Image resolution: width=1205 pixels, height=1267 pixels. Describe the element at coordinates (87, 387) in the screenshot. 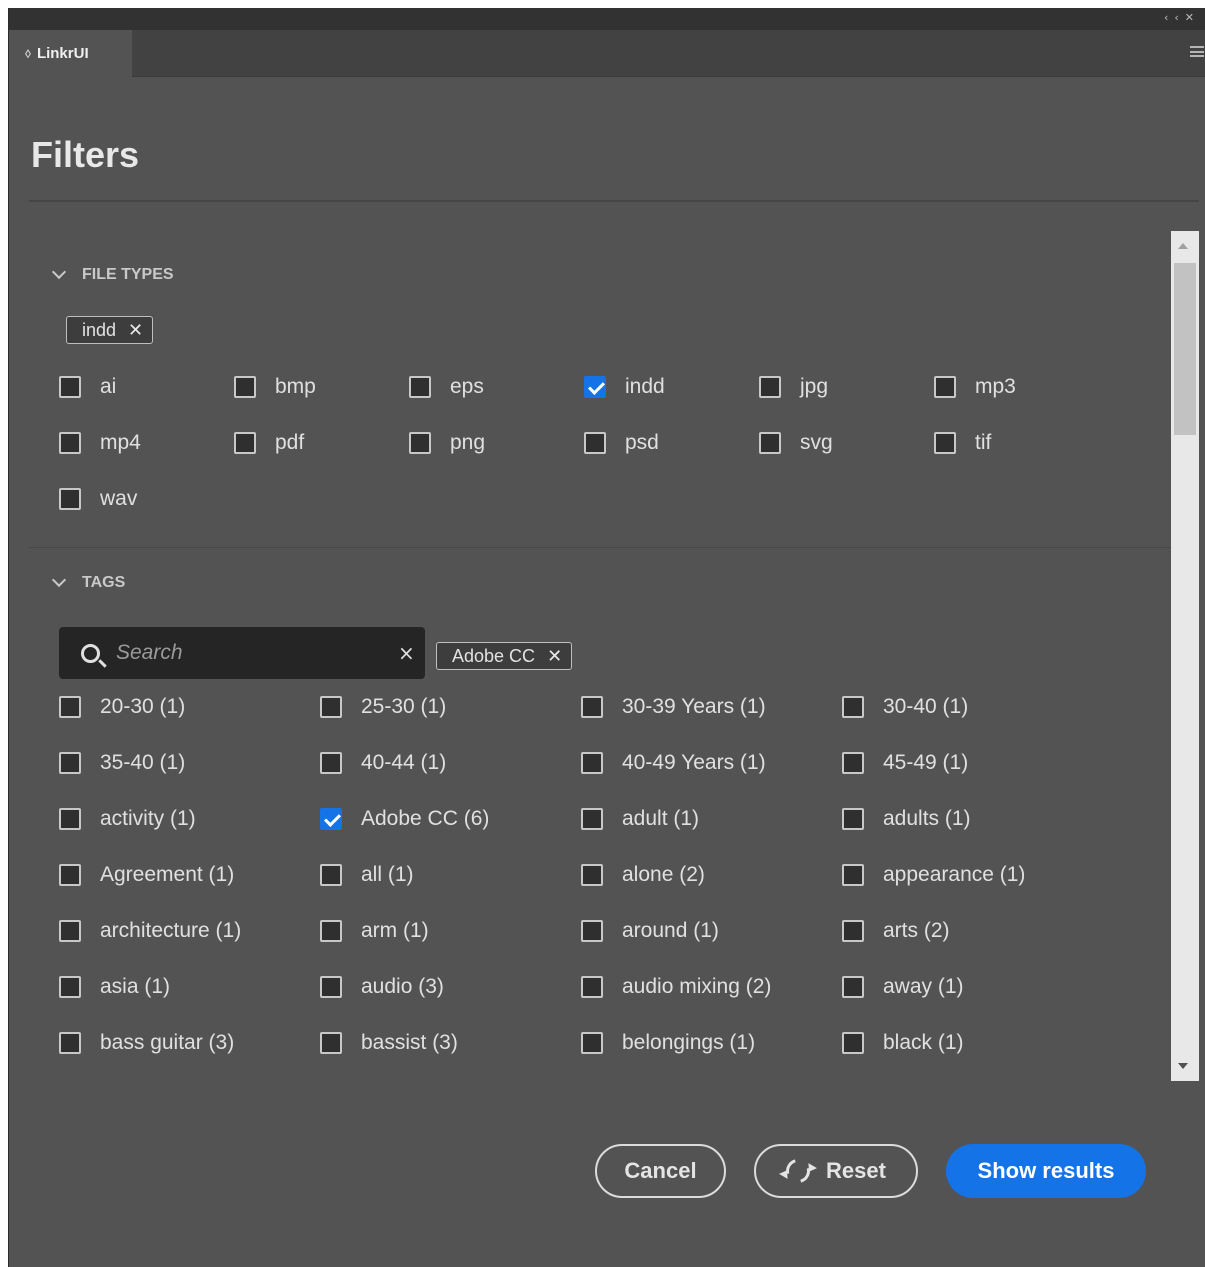

I see `file-type-option: ai` at that location.